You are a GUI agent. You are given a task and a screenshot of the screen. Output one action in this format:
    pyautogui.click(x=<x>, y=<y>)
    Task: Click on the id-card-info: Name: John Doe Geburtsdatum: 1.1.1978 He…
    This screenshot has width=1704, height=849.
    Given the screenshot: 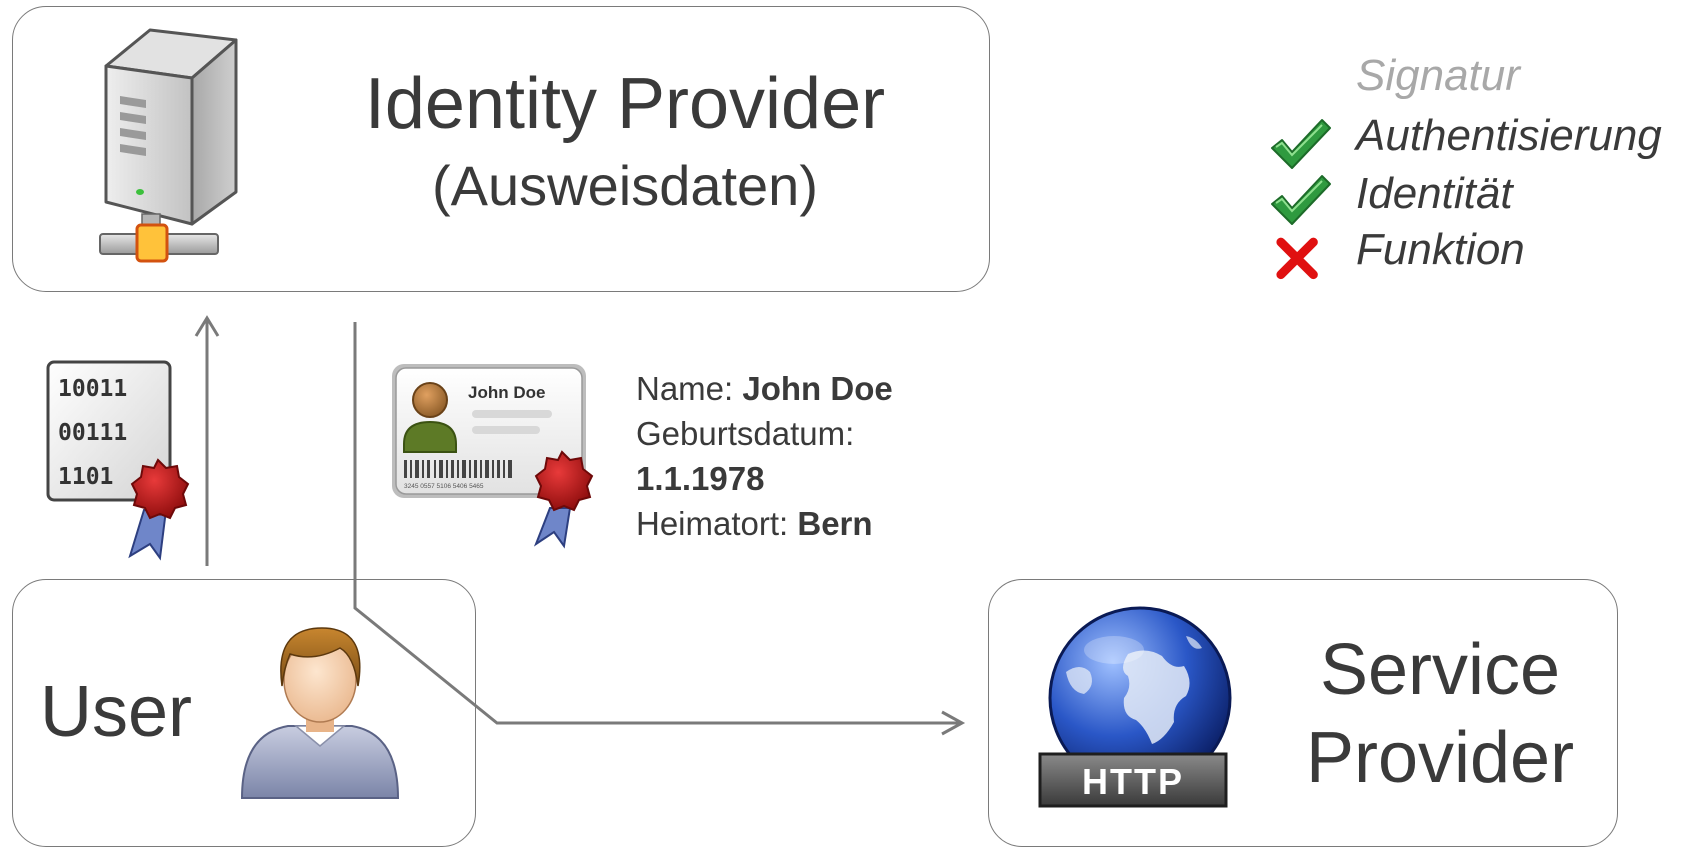 What is the action you would take?
    pyautogui.click(x=764, y=456)
    